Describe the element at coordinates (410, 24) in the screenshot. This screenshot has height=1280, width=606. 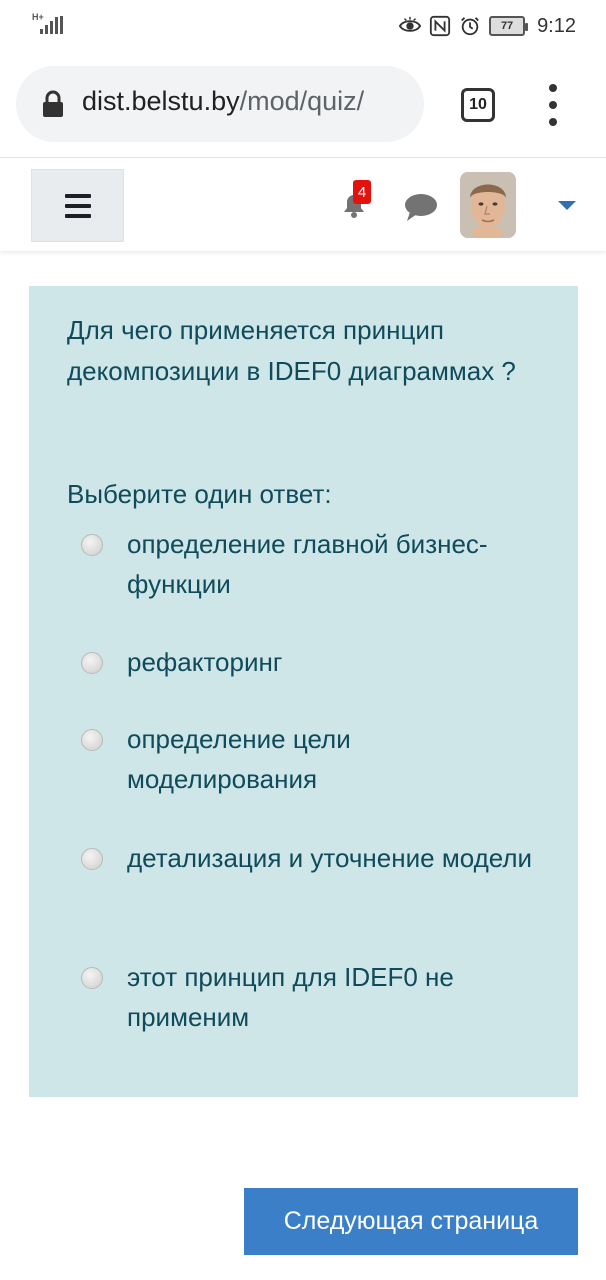
I see `eye-icon` at that location.